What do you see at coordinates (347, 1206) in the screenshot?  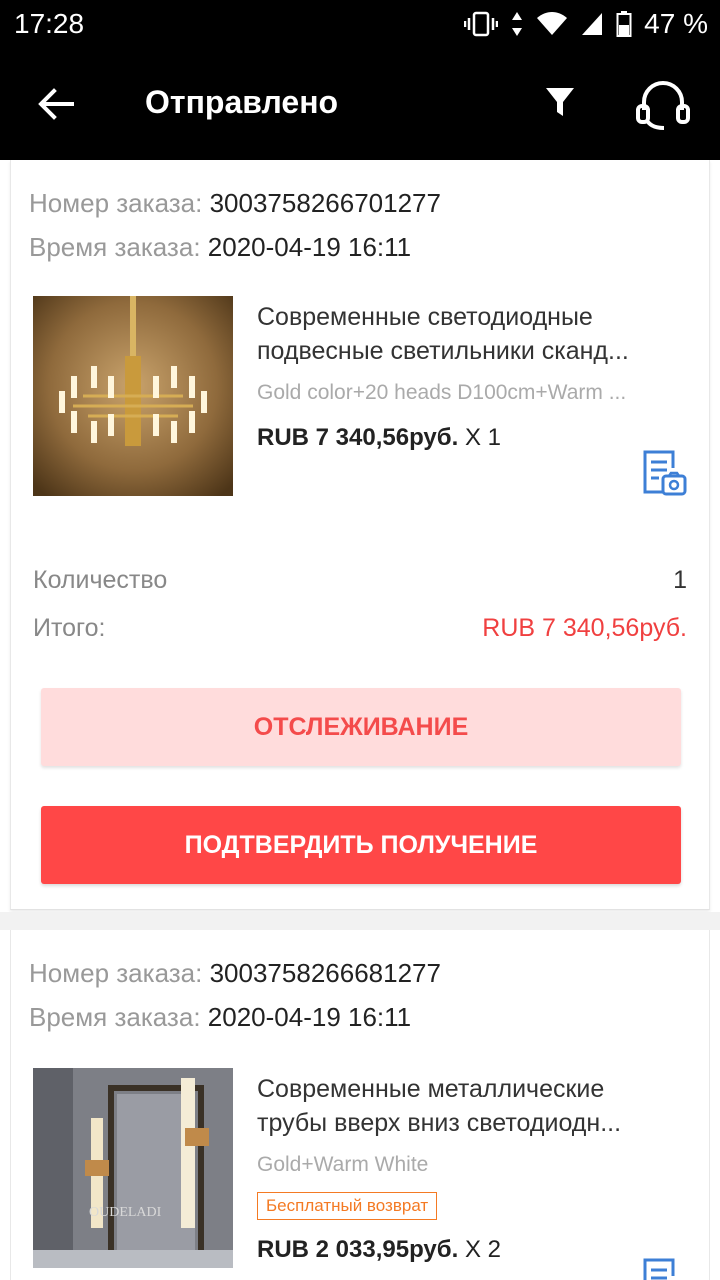 I see `free-return-badge: Бесплатный возврат` at bounding box center [347, 1206].